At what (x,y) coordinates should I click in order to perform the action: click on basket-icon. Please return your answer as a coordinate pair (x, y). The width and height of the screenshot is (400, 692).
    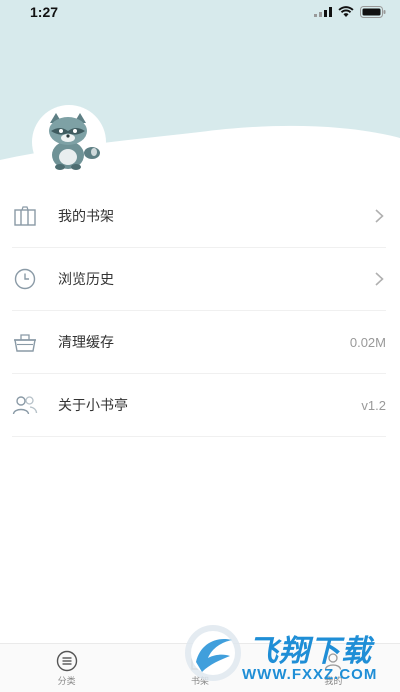
    Looking at the image, I should click on (25, 342).